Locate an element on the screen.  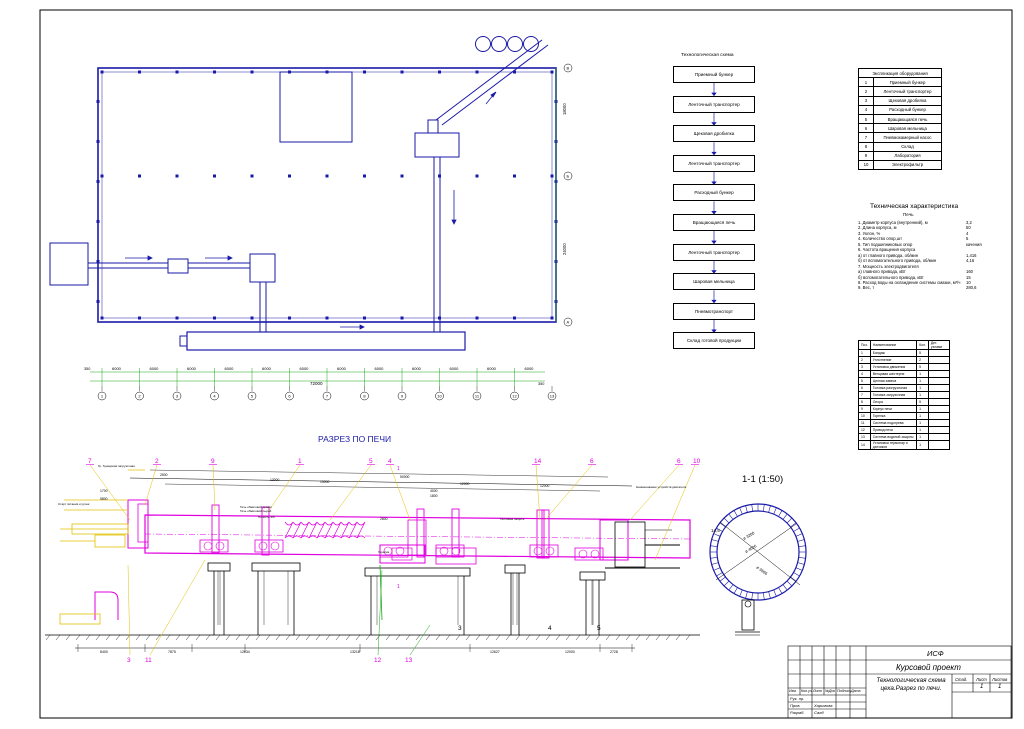
parts-cell: Уплотнение is located at coordinates (893, 360).